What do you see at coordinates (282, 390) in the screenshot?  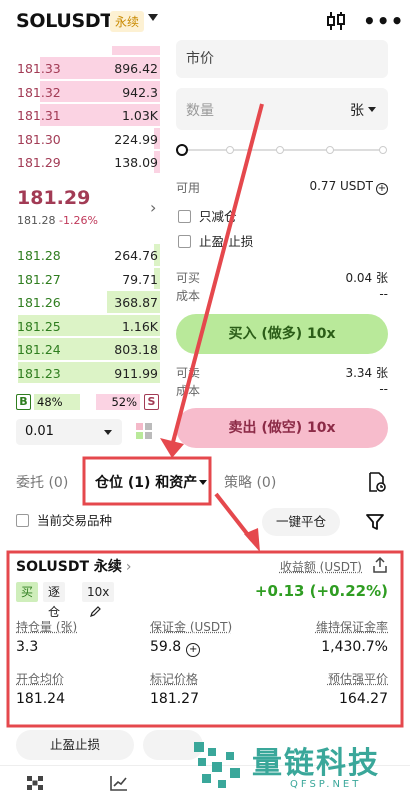 I see `cost2-row: 成本 --` at bounding box center [282, 390].